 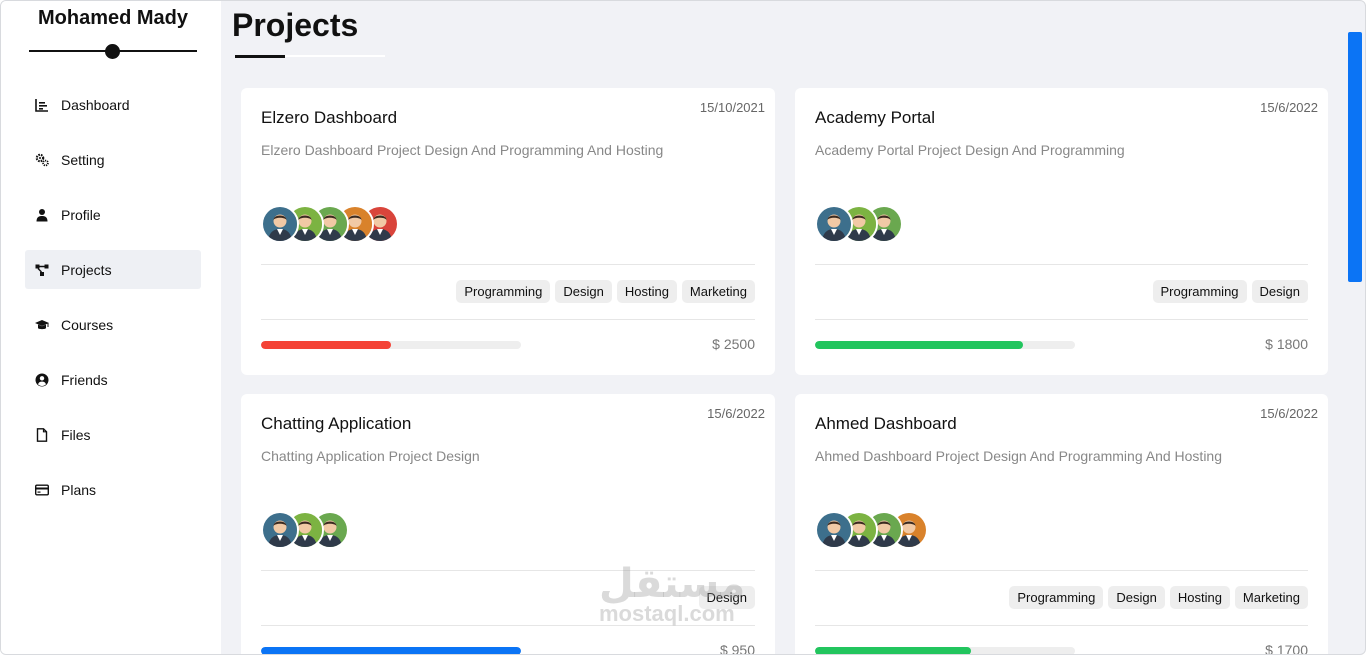 What do you see at coordinates (329, 117) in the screenshot?
I see `project-title: Elzero Dashboard` at bounding box center [329, 117].